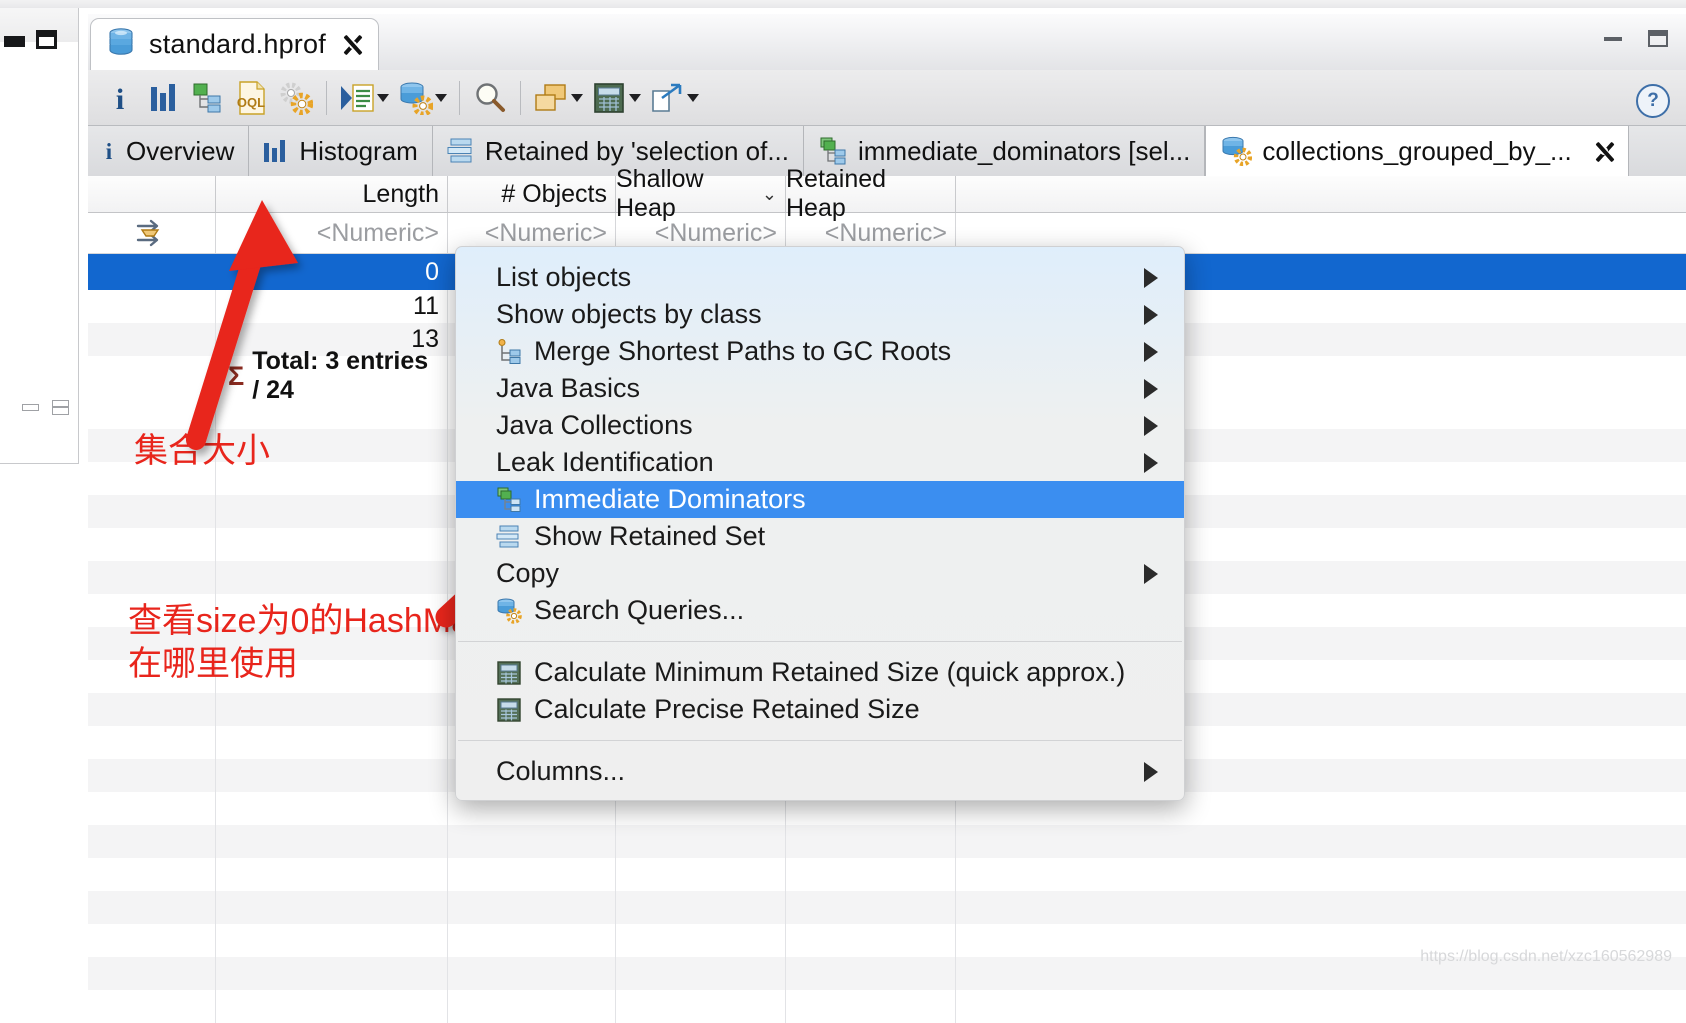 Image resolution: width=1686 pixels, height=1023 pixels. What do you see at coordinates (667, 98) in the screenshot?
I see `export-icon` at bounding box center [667, 98].